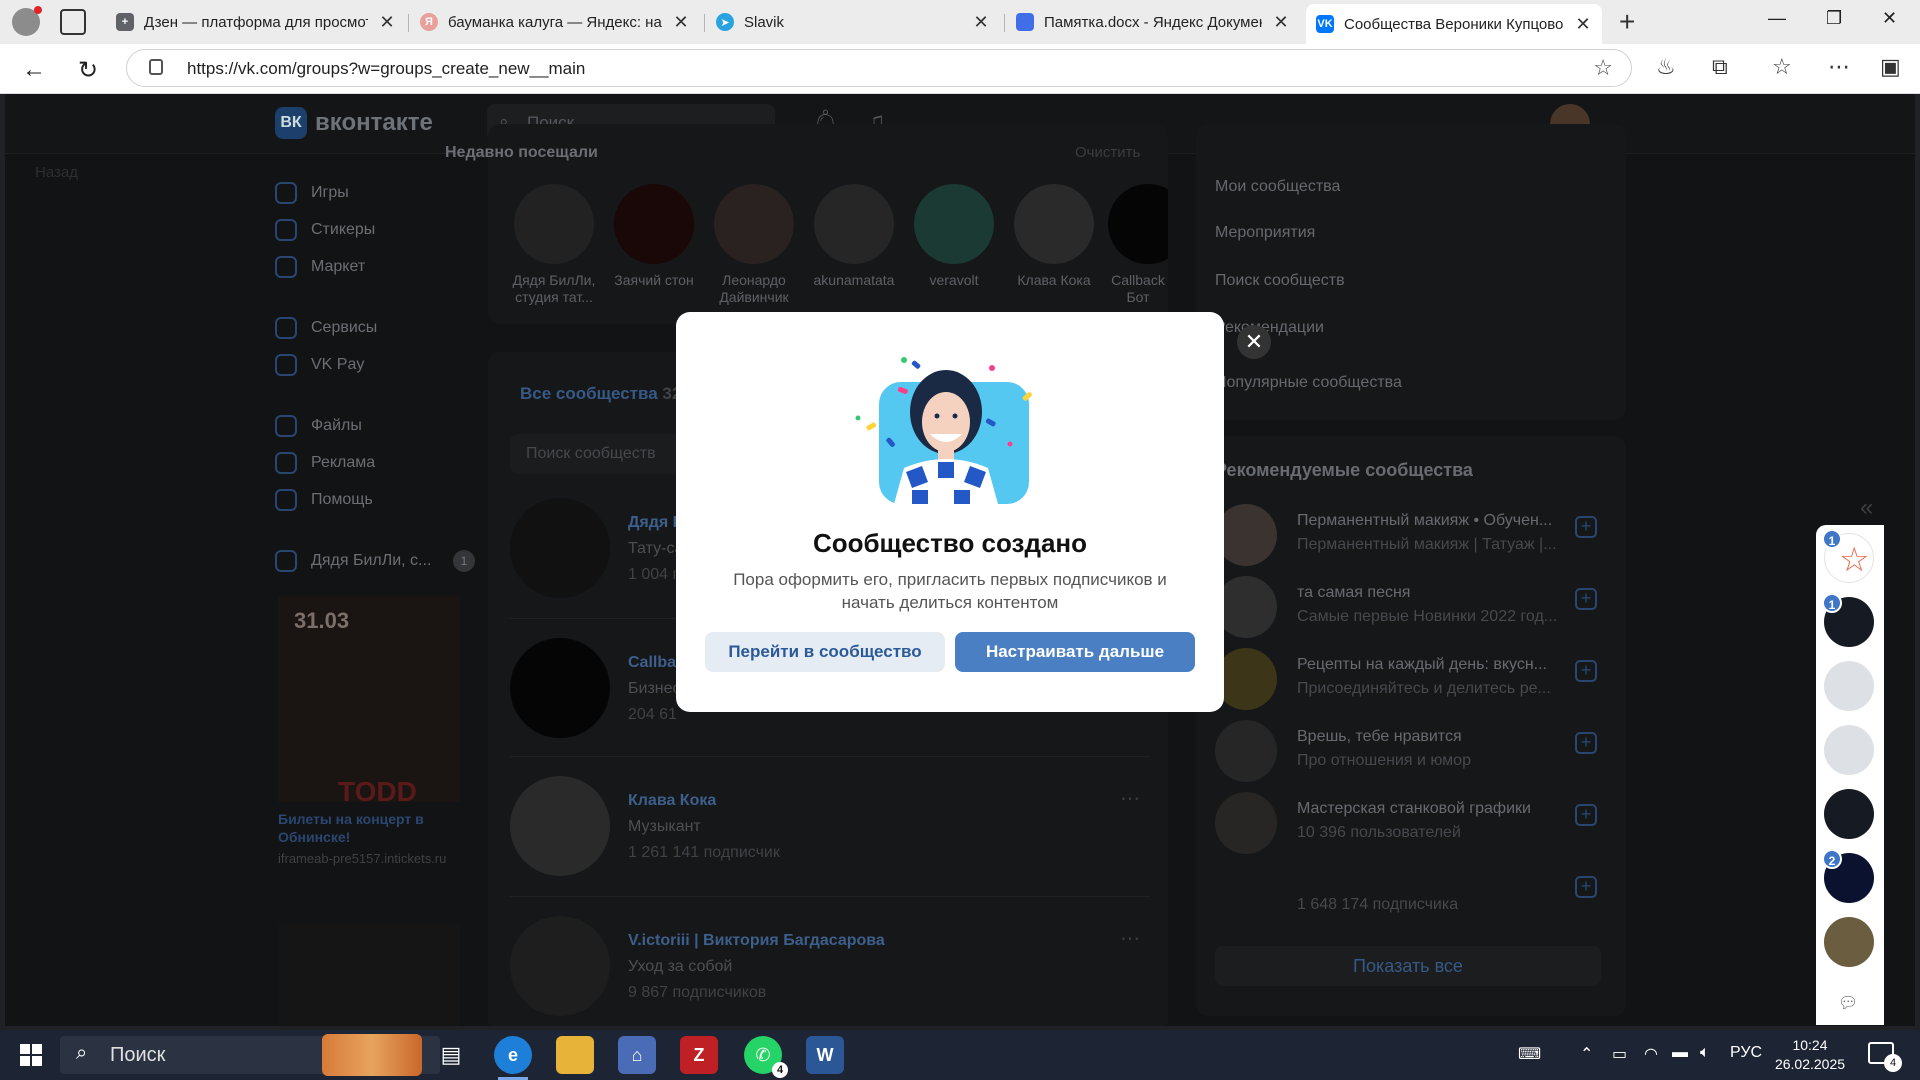 This screenshot has width=1920, height=1080. I want to click on back-arrow-icon: ←, so click(34, 70).